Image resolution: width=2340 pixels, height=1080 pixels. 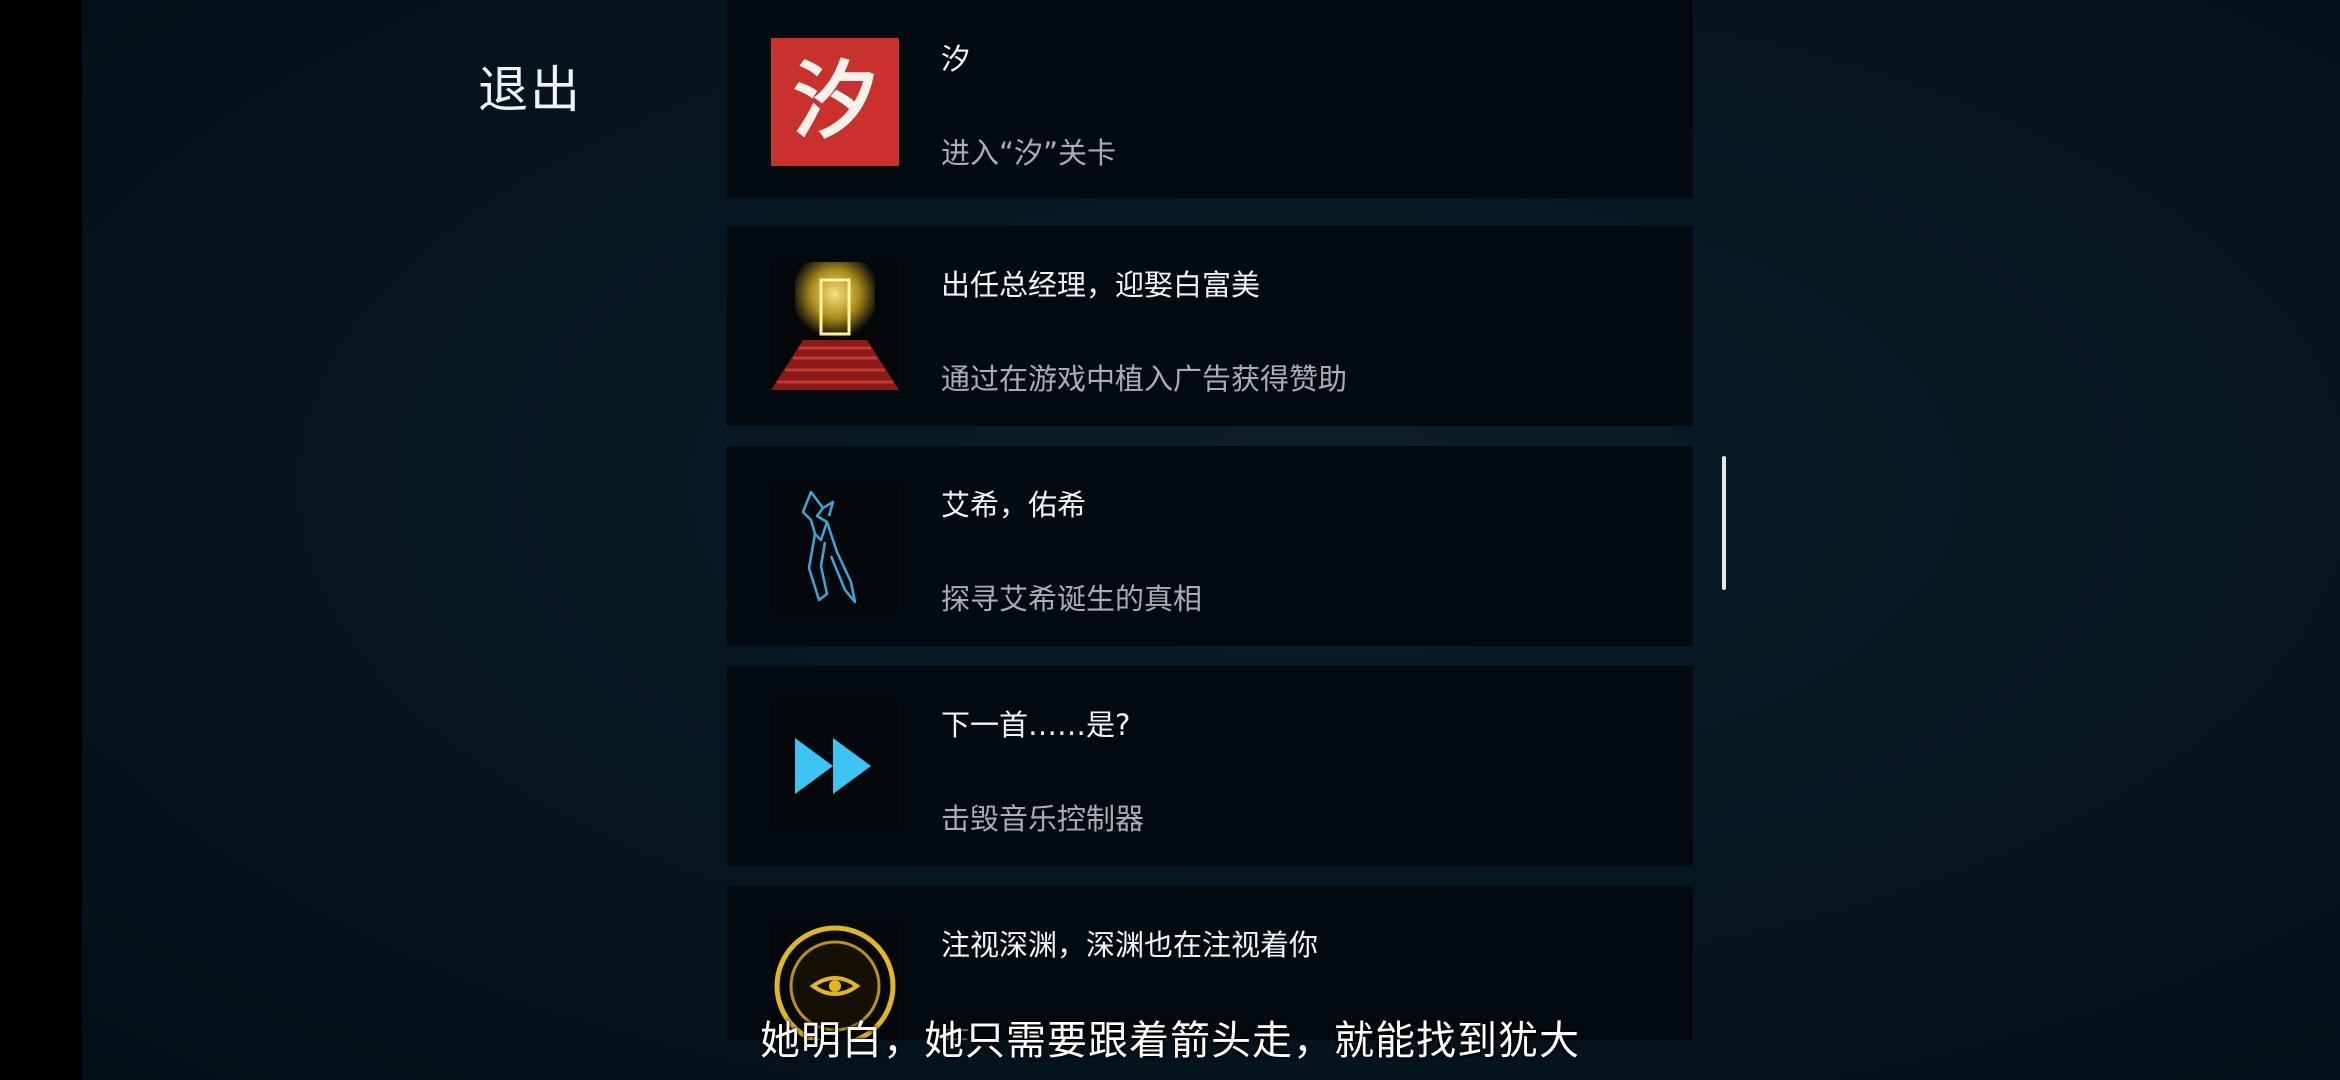 I want to click on xi-red-calligraphy-icon: 汐, so click(x=835, y=102).